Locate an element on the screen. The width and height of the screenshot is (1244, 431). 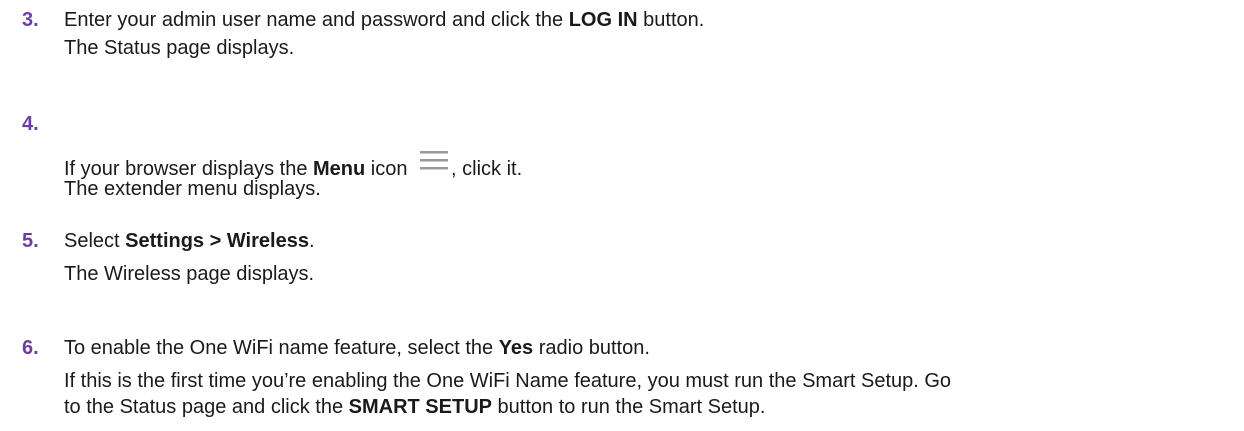
settings-wireless-path: Settings > Wireless is located at coordinates (217, 241).